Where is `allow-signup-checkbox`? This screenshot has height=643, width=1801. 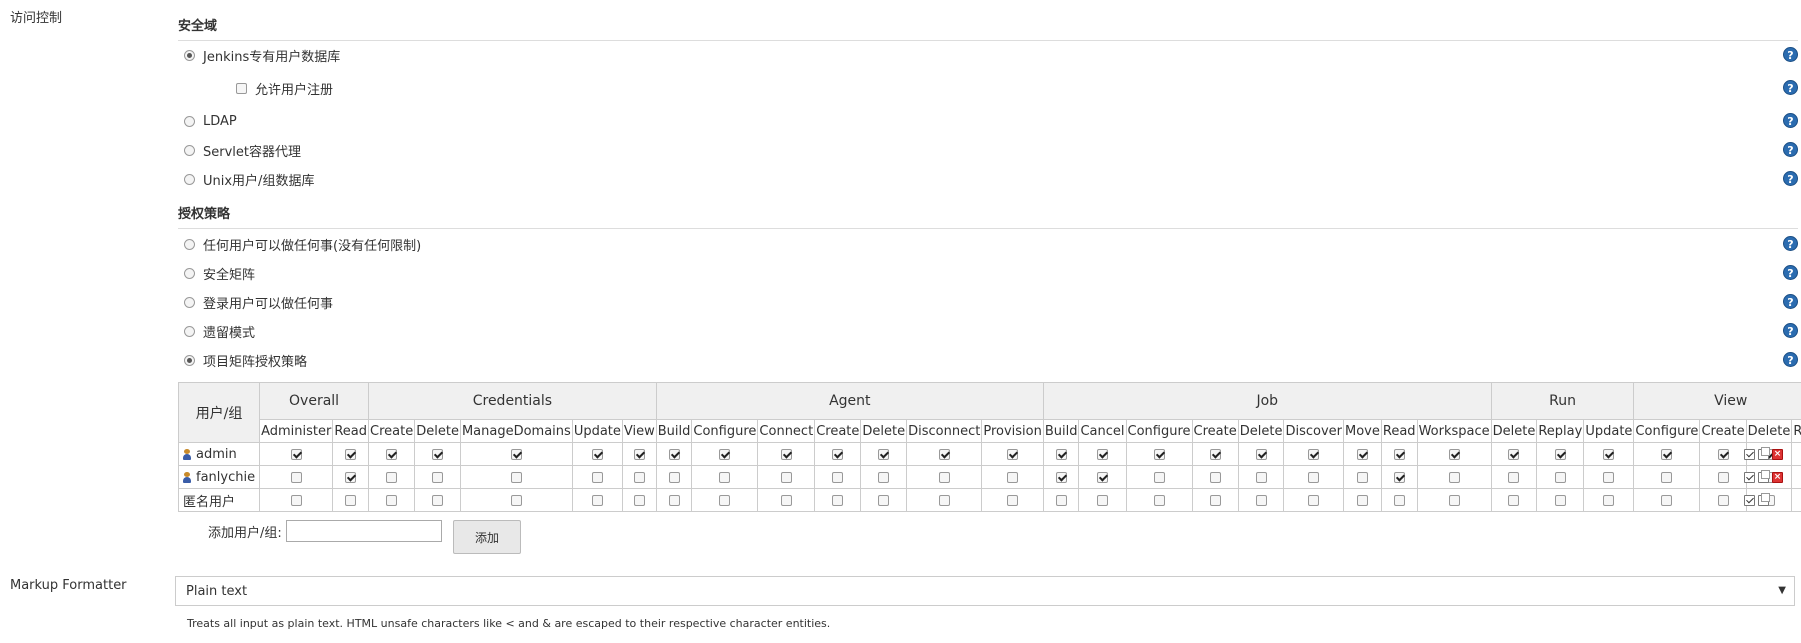
allow-signup-checkbox is located at coordinates (241, 88).